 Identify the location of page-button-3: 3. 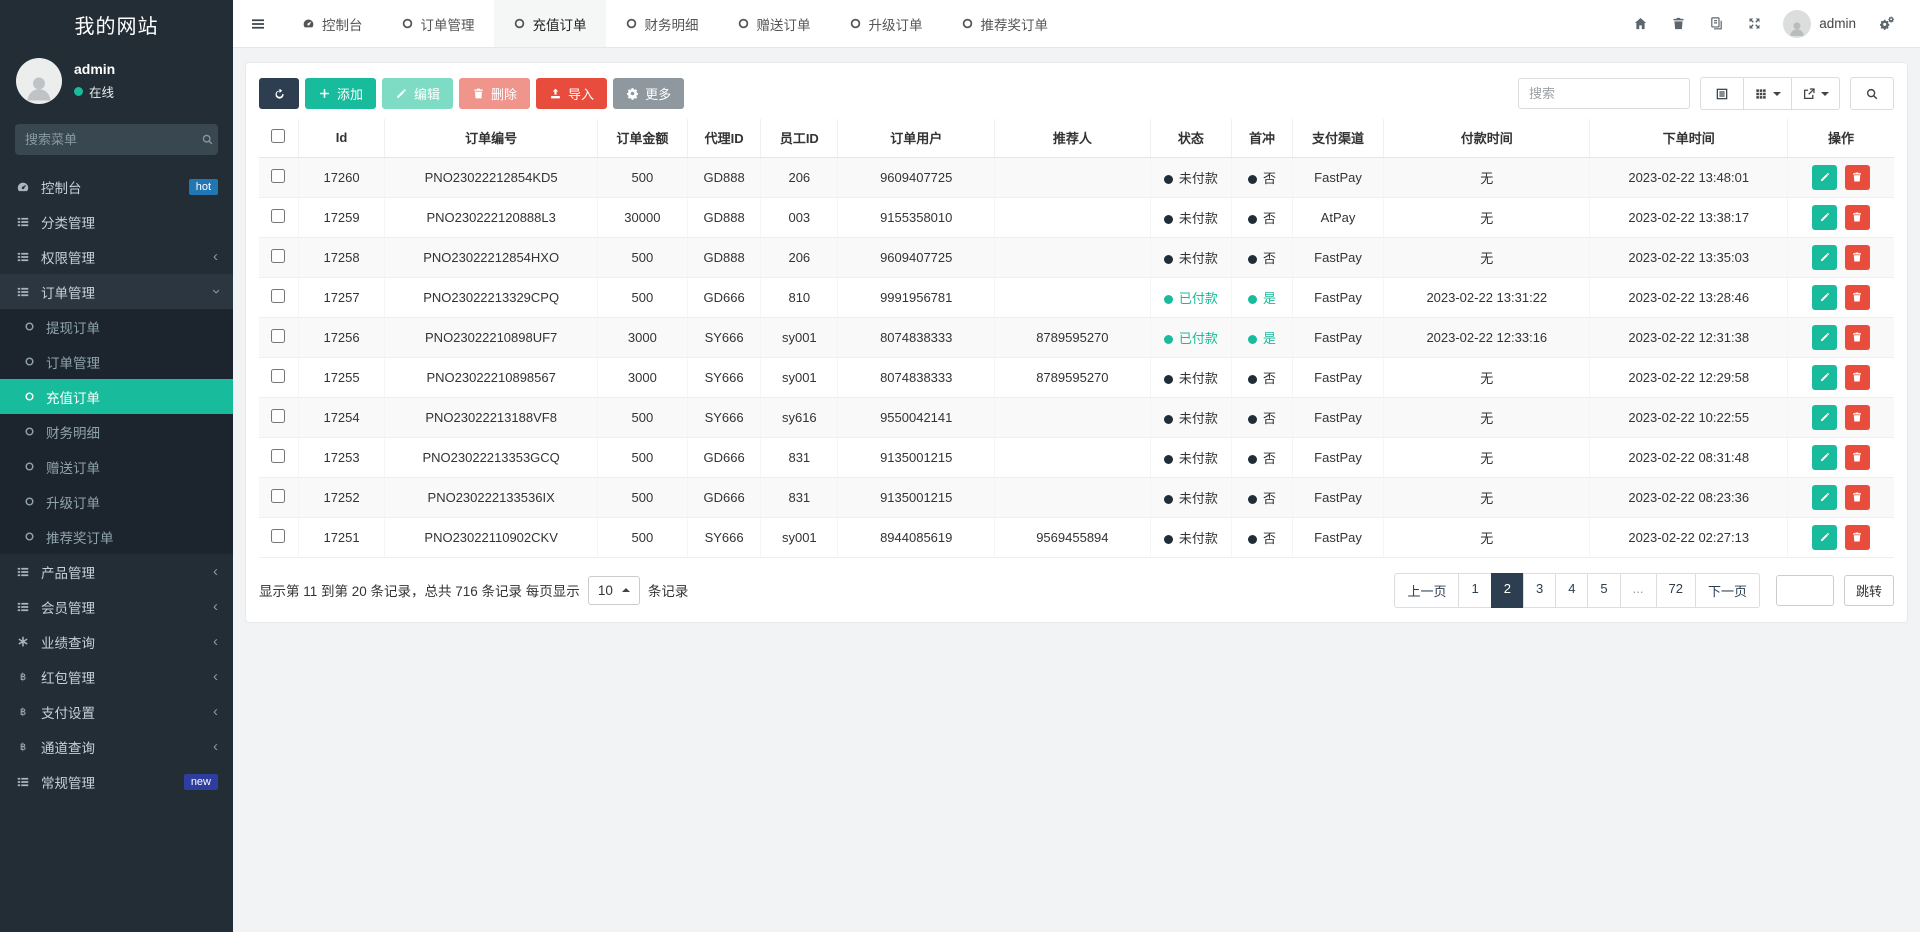
(1539, 590).